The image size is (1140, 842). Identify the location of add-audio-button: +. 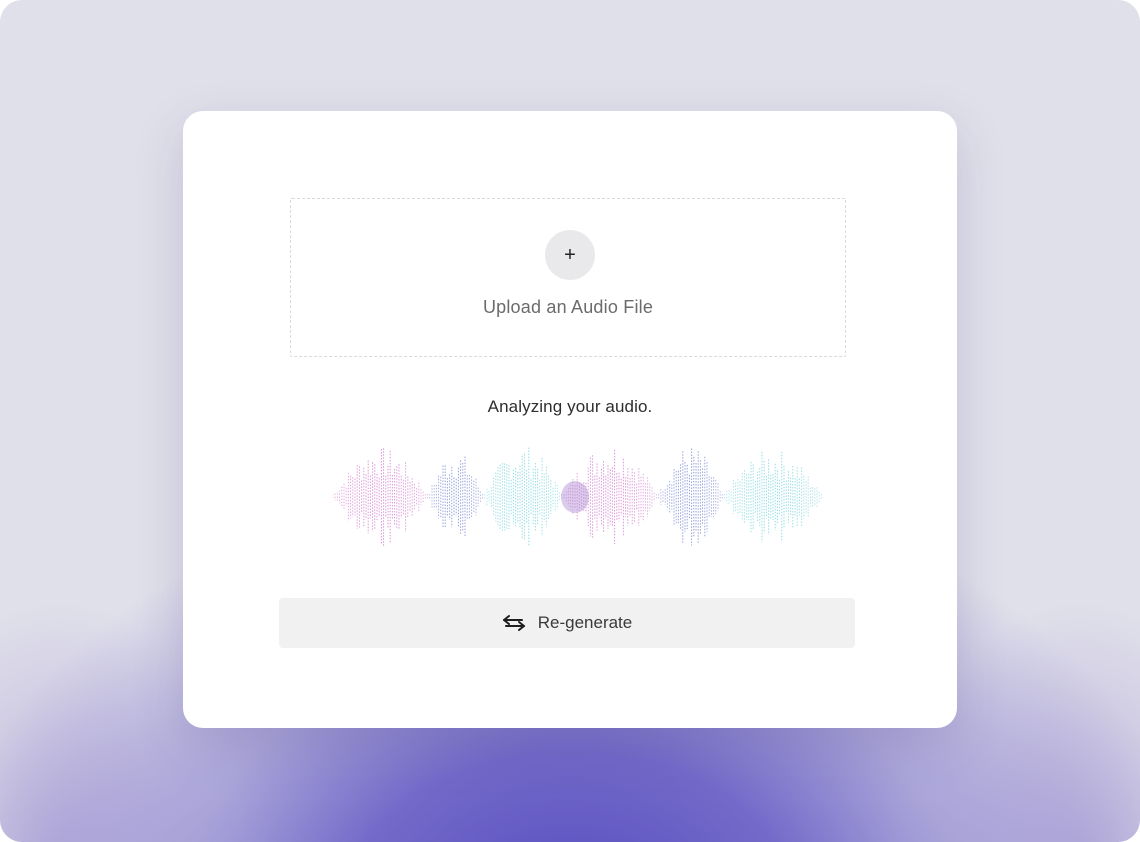
(570, 255).